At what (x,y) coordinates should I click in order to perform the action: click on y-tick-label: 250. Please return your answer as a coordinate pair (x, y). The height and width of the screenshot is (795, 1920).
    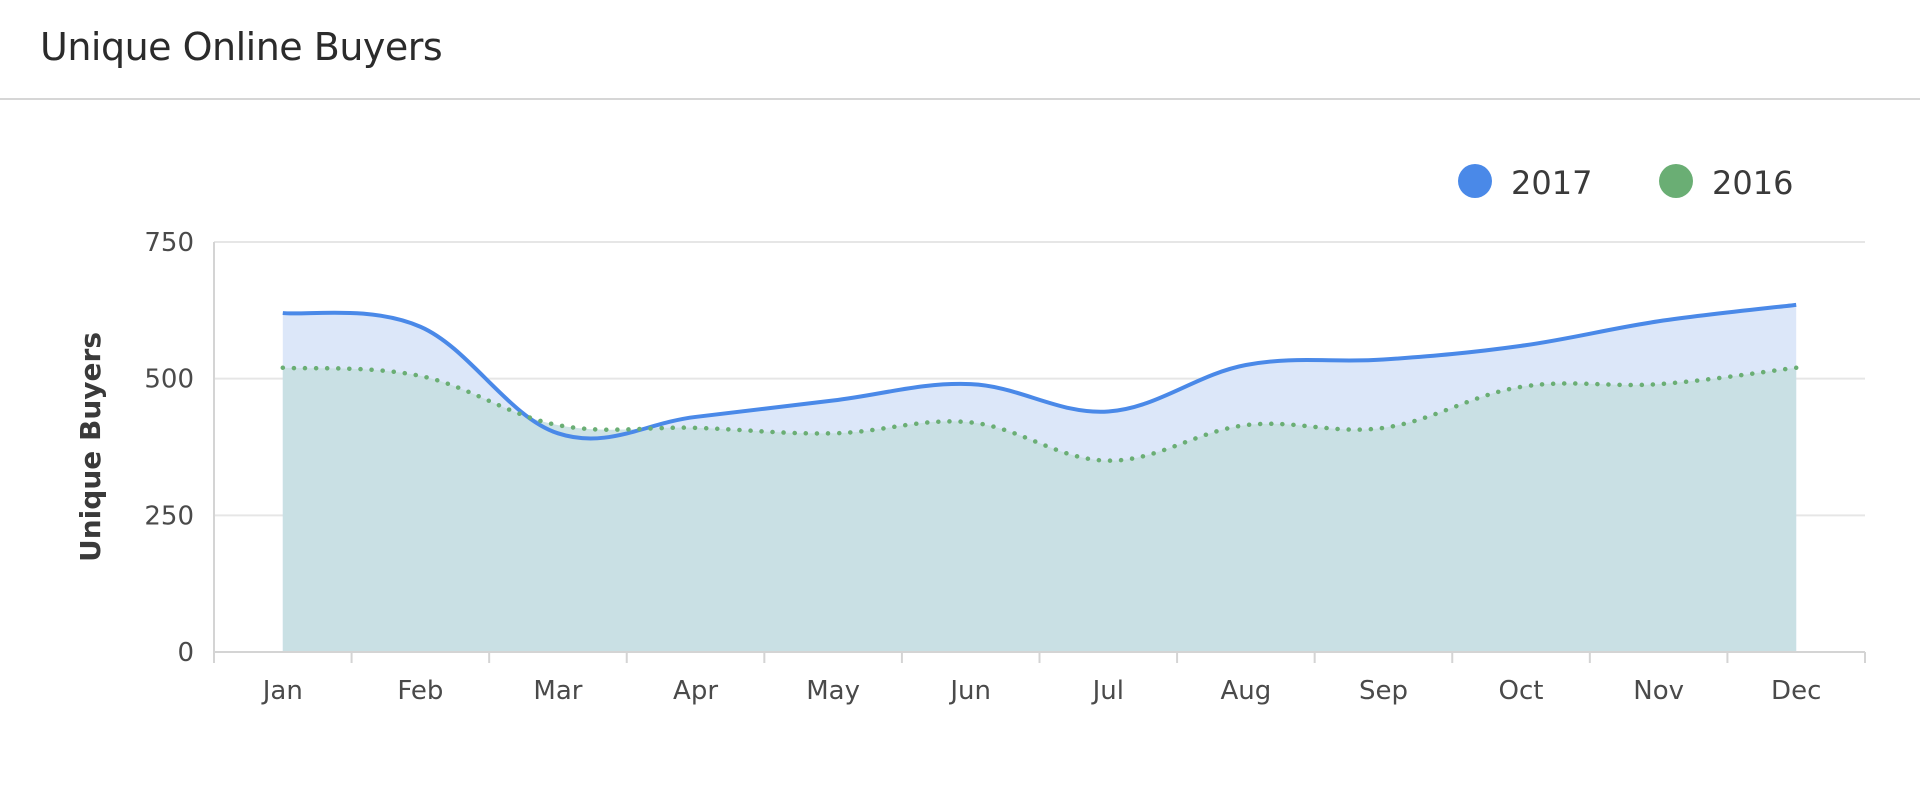
    Looking at the image, I should click on (169, 516).